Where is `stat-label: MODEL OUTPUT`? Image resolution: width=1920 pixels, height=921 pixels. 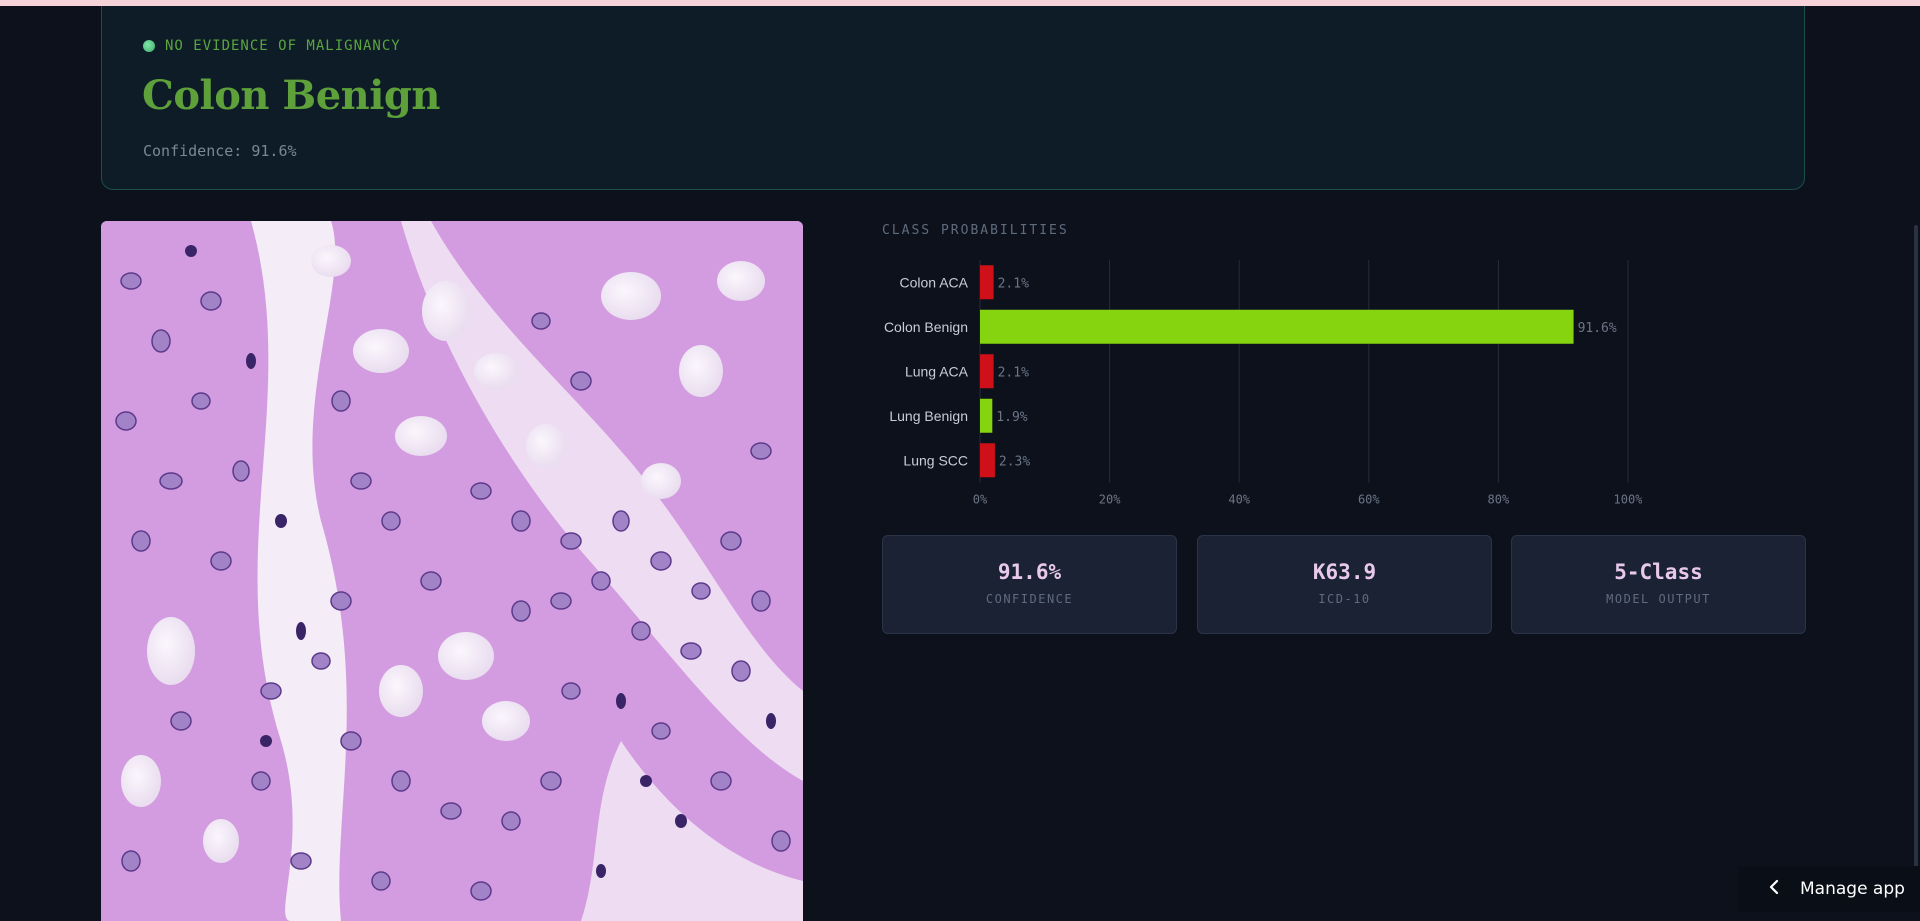 stat-label: MODEL OUTPUT is located at coordinates (1658, 599).